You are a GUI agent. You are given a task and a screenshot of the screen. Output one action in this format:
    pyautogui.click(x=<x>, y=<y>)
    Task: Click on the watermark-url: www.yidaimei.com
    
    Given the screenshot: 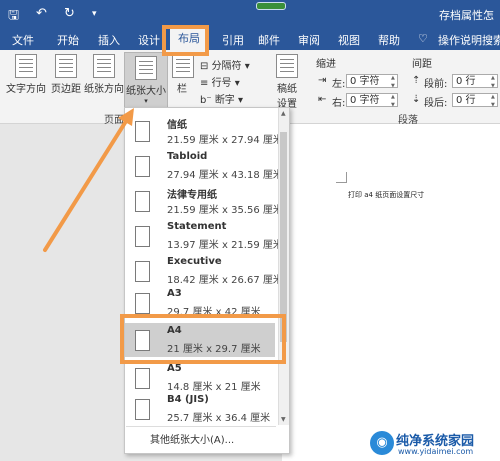 What is the action you would take?
    pyautogui.click(x=436, y=451)
    